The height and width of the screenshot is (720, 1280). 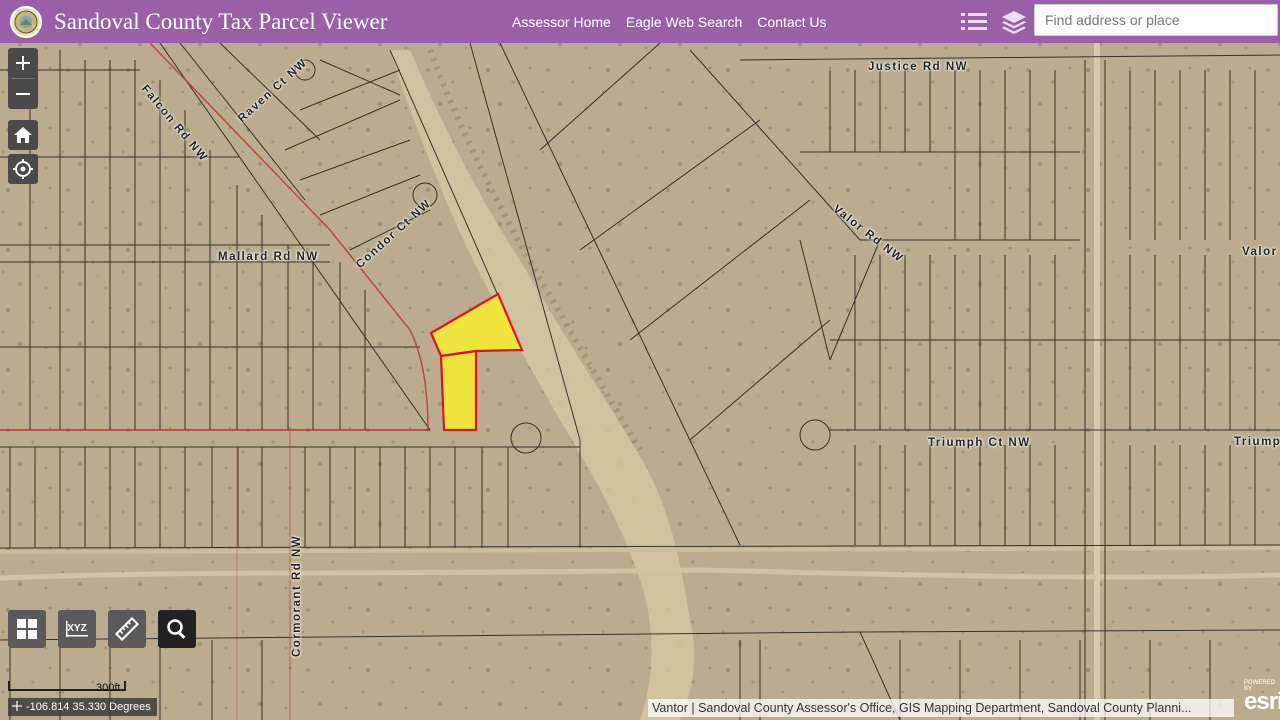 I want to click on nav-contact-us: Contact Us, so click(x=791, y=22).